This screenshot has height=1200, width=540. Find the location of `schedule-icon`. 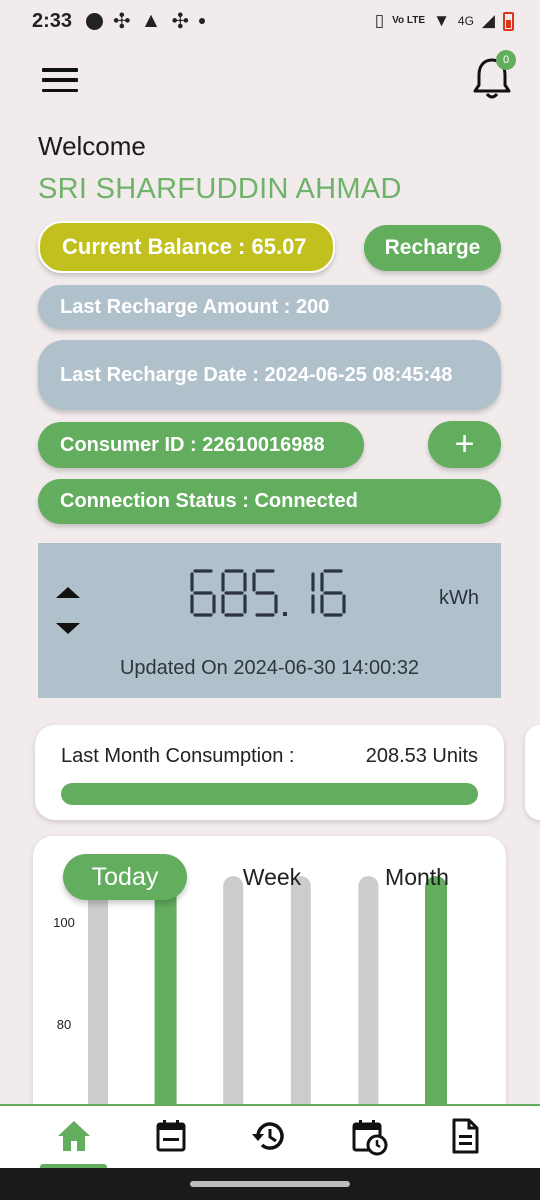

schedule-icon is located at coordinates (369, 1136).